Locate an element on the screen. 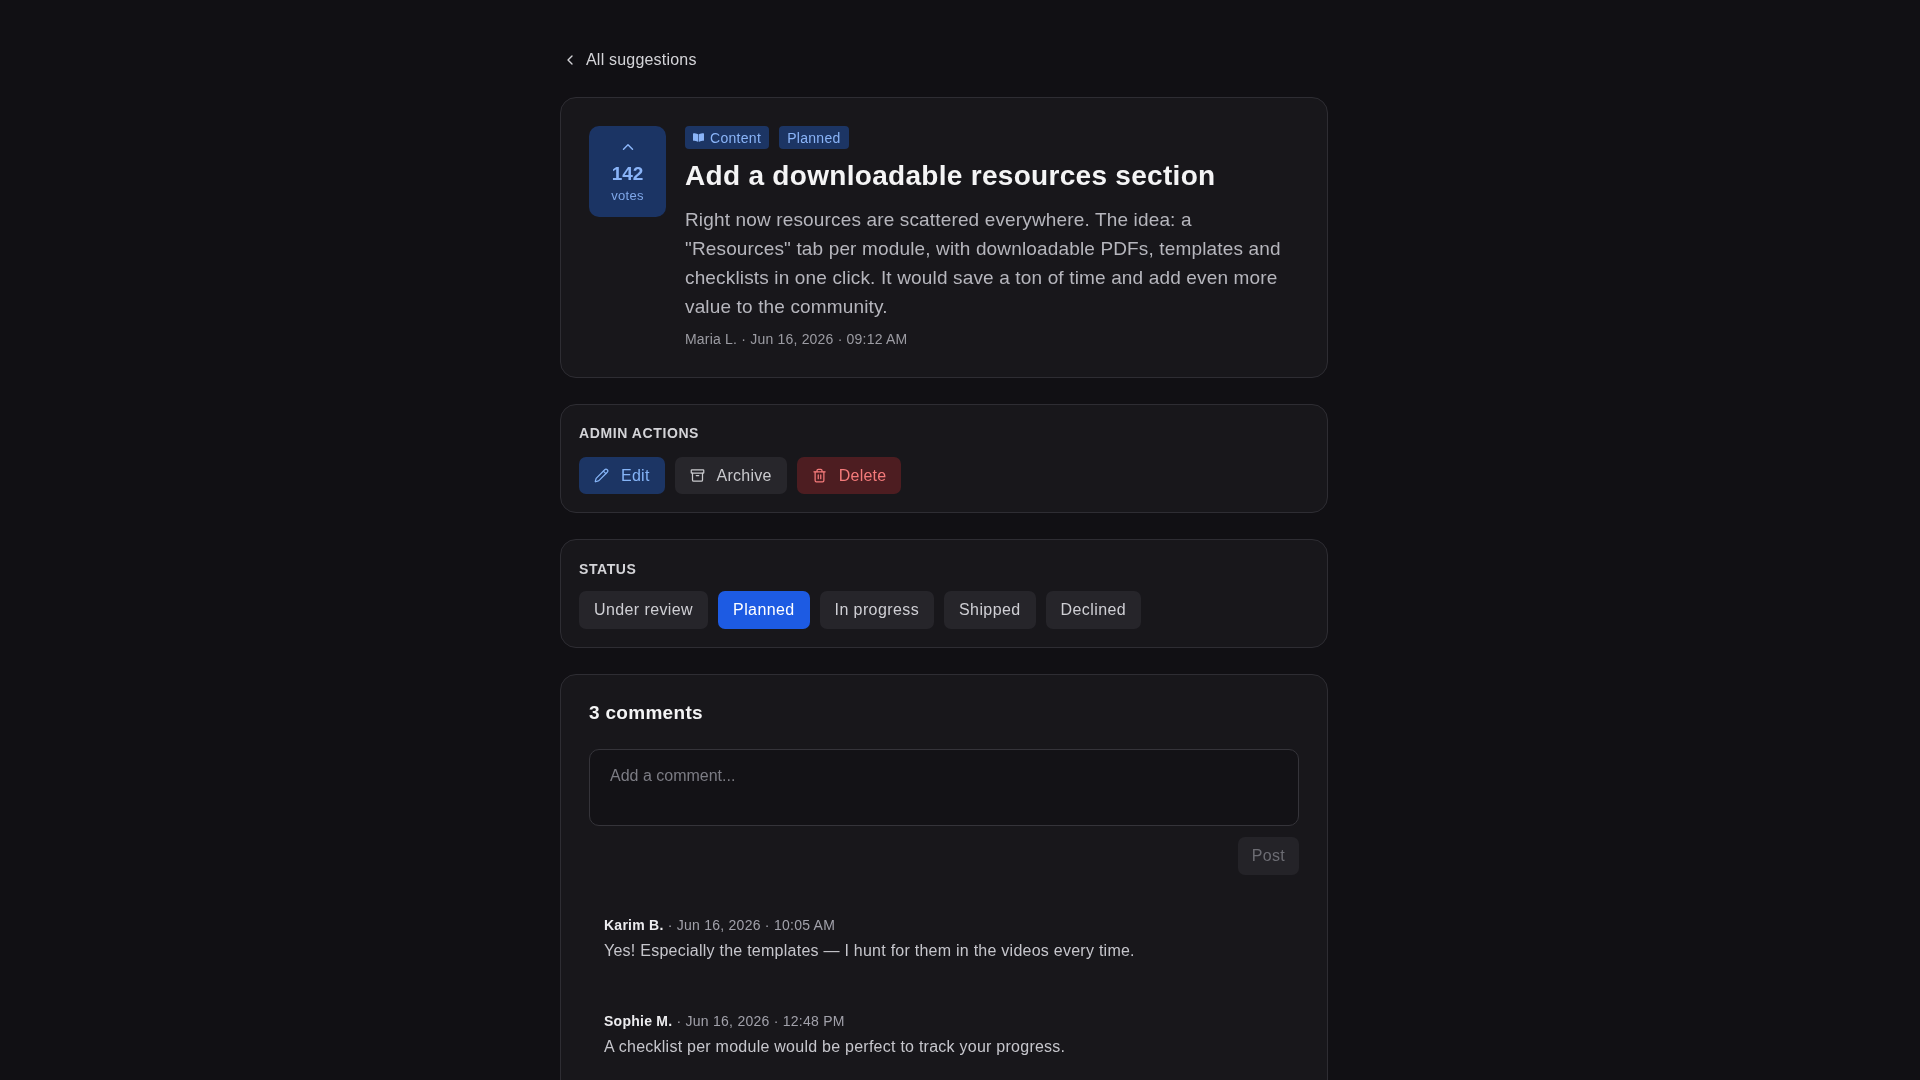 This screenshot has width=1920, height=1080. pencil-icon is located at coordinates (601, 475).